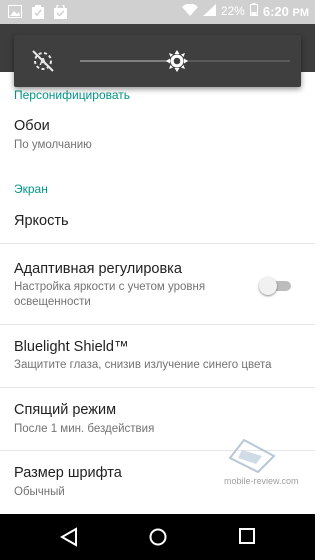  Describe the element at coordinates (60, 12) in the screenshot. I see `shopping-bag-icon` at that location.